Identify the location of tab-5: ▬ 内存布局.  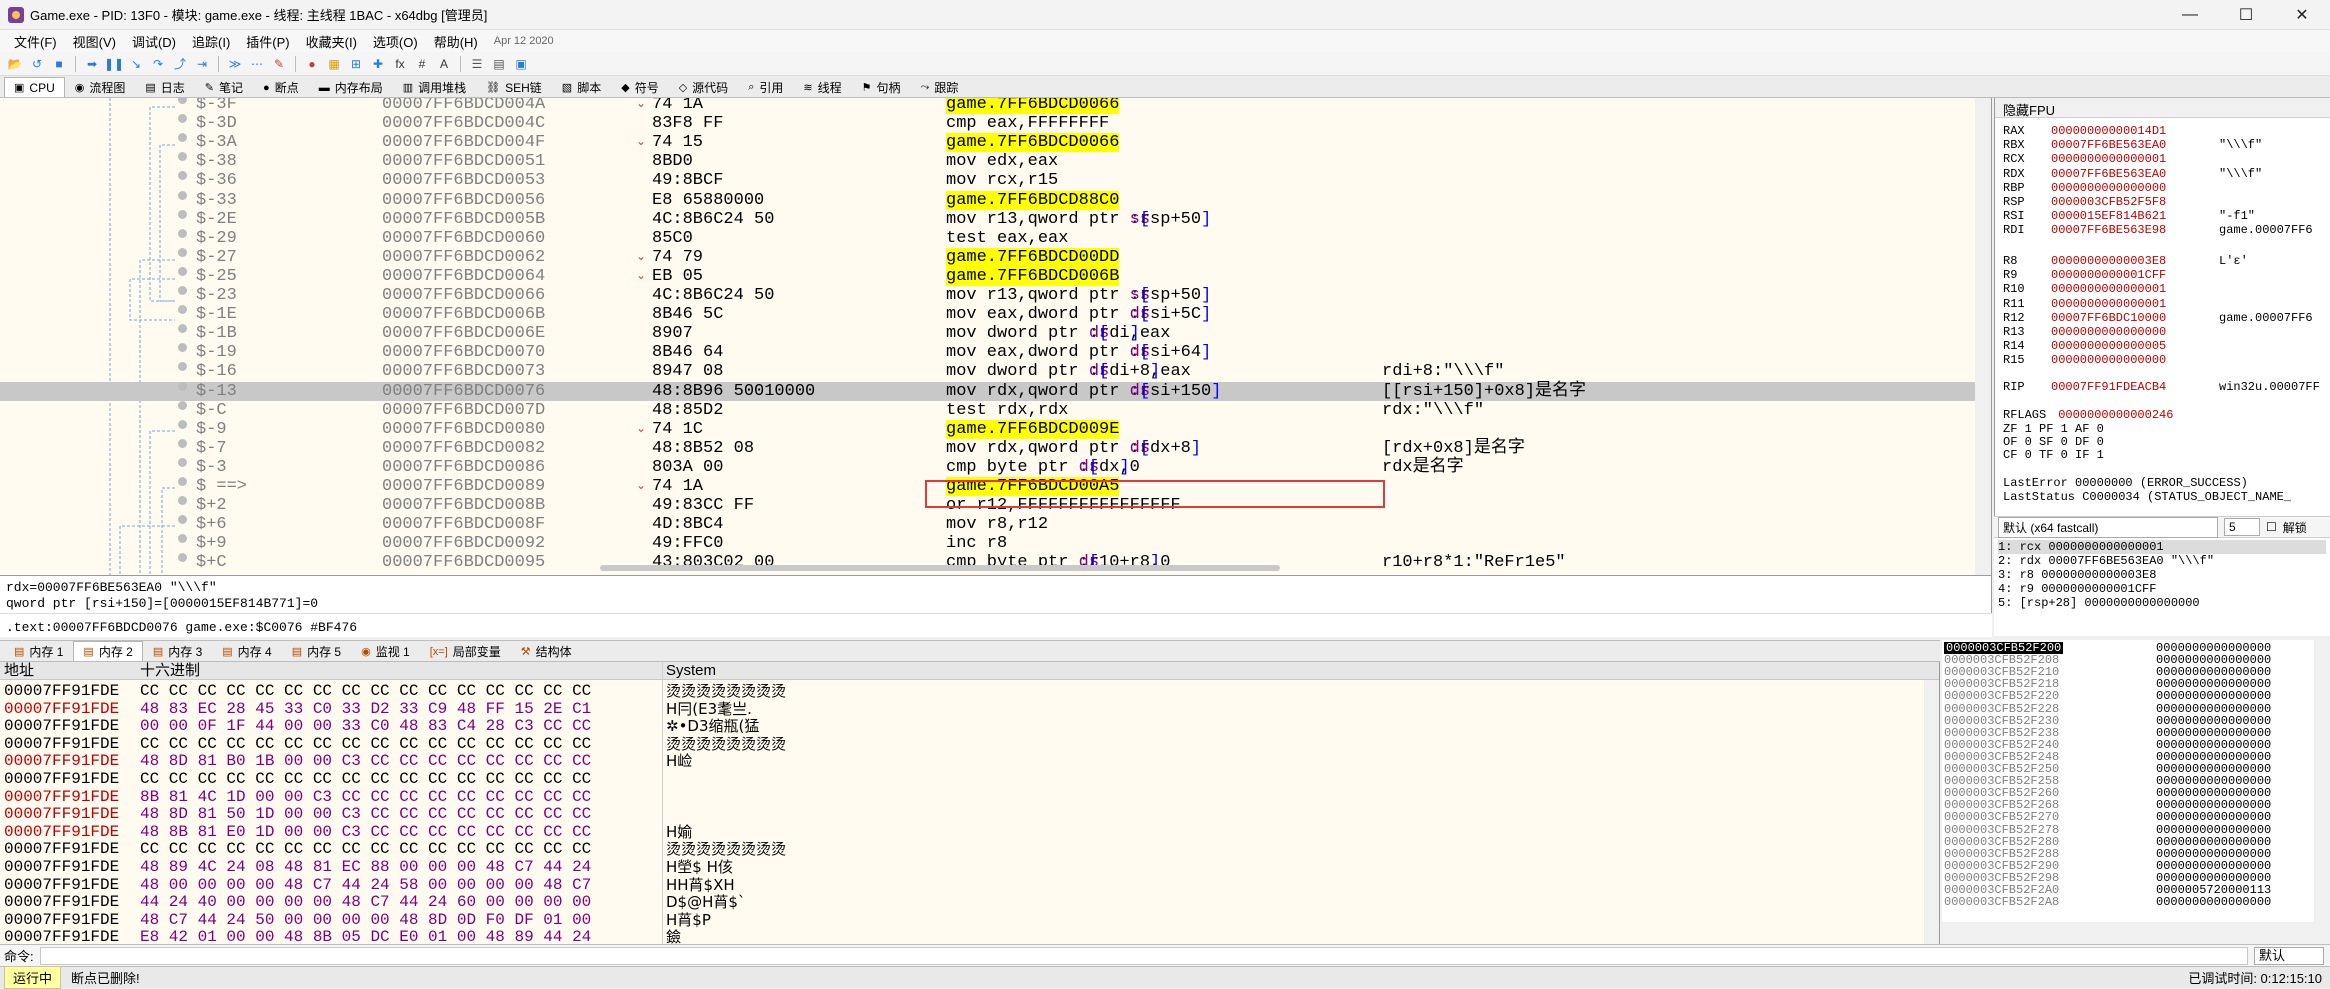
(351, 87).